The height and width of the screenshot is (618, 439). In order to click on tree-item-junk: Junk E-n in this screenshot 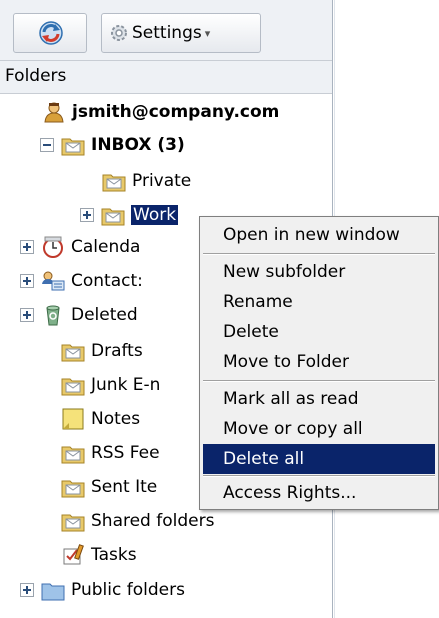, I will do `click(110, 385)`.